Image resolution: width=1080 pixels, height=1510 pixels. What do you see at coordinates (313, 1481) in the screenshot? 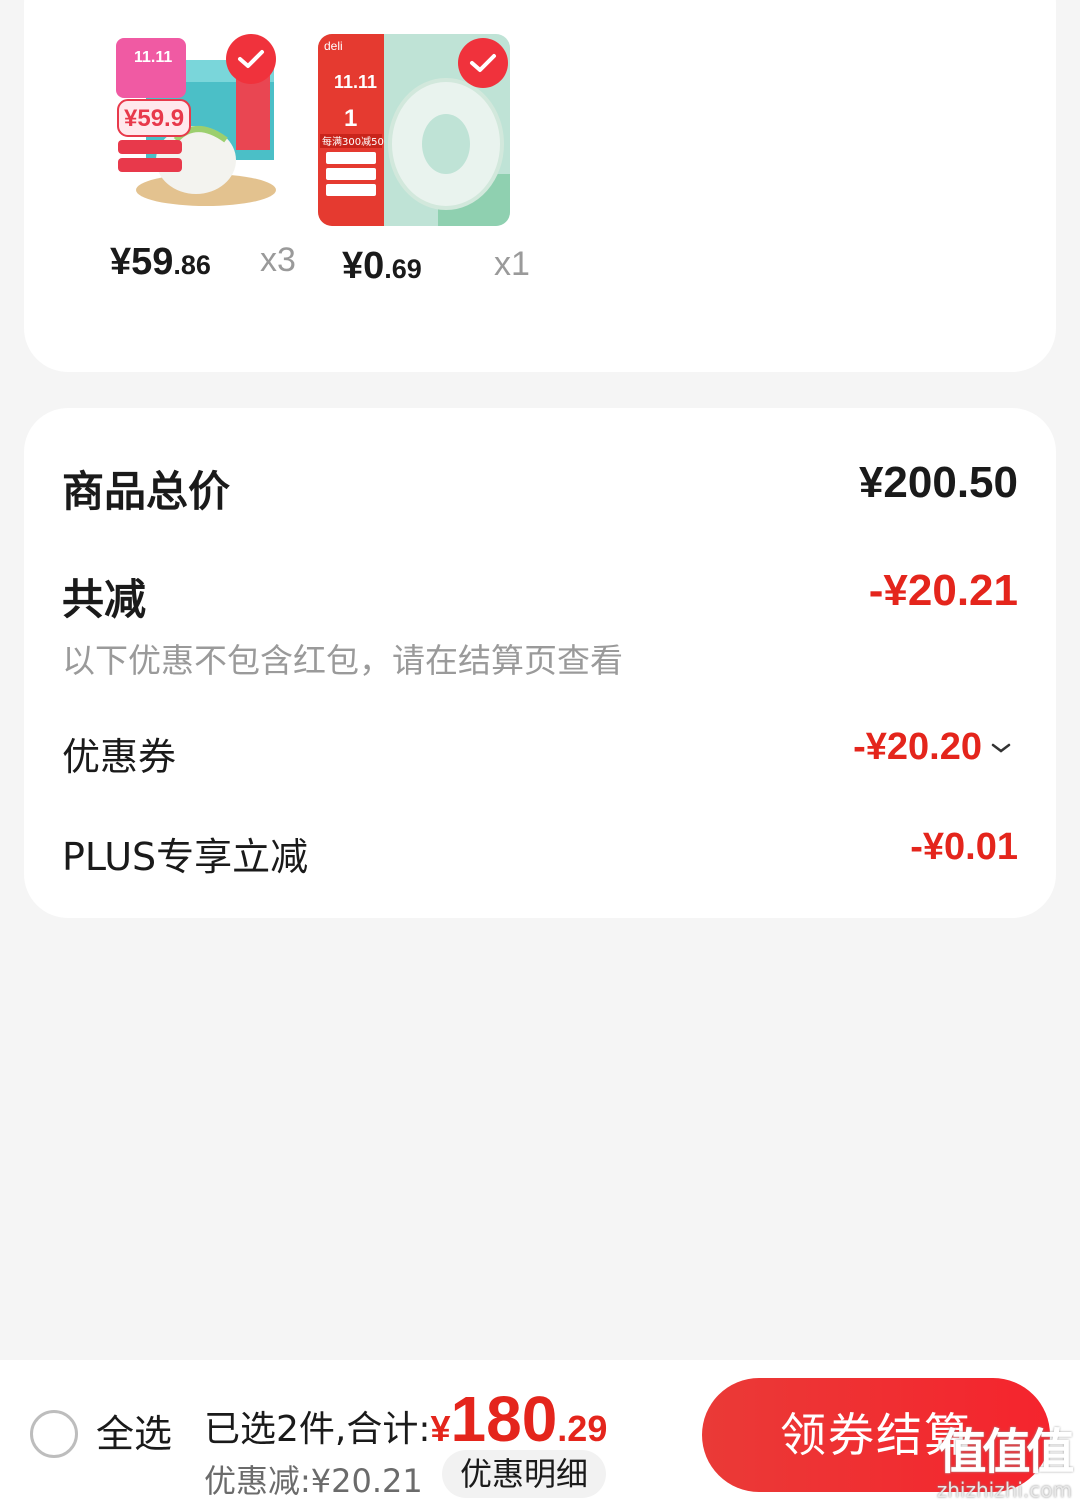
I see `saved-amount: 优惠减:¥20.21` at bounding box center [313, 1481].